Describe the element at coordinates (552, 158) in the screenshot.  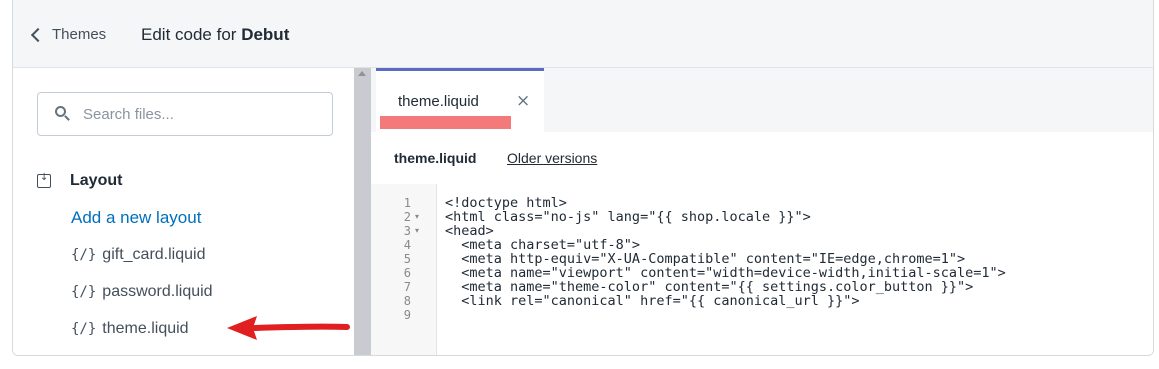
I see `older-versions-link: Older versions` at that location.